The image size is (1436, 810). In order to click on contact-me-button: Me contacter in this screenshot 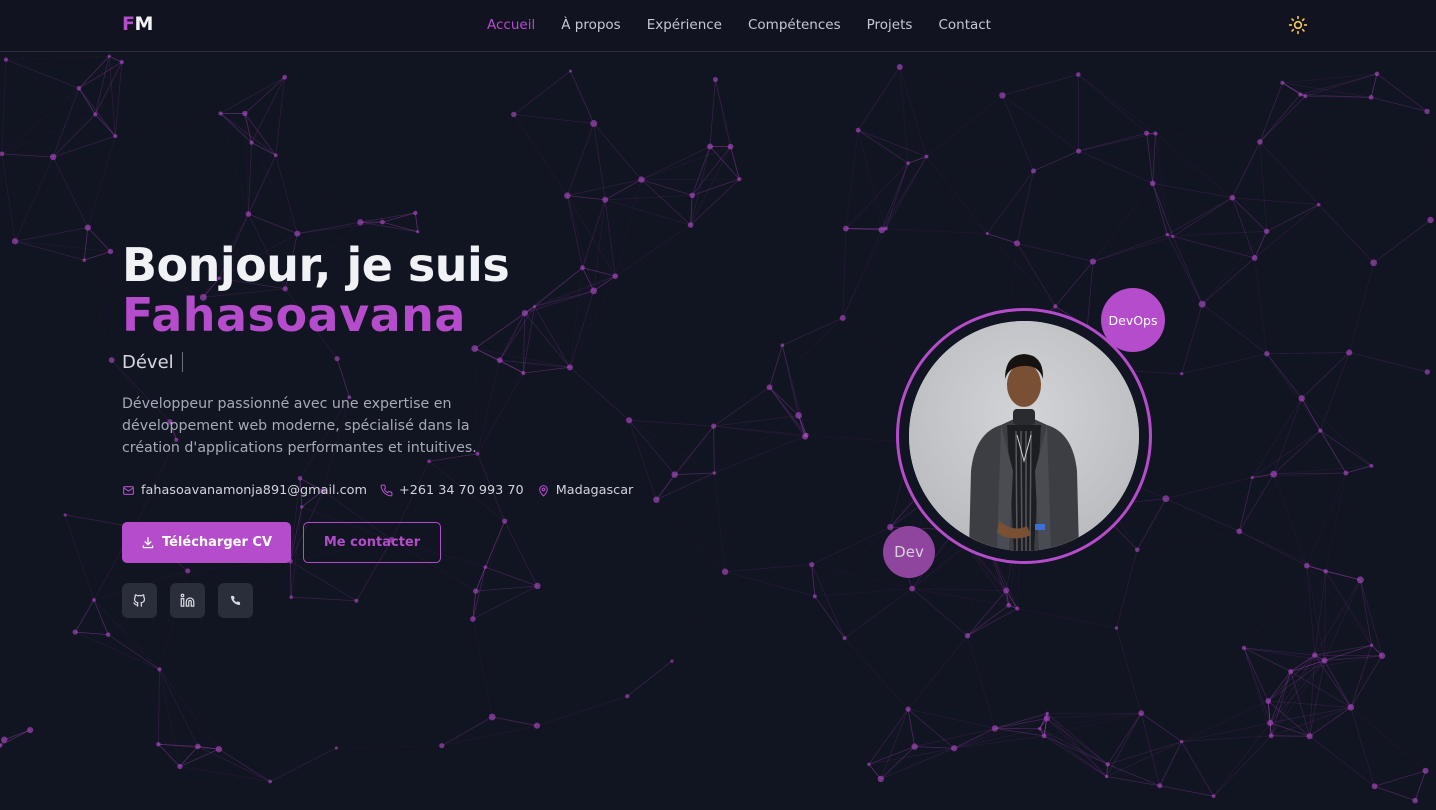, I will do `click(372, 542)`.